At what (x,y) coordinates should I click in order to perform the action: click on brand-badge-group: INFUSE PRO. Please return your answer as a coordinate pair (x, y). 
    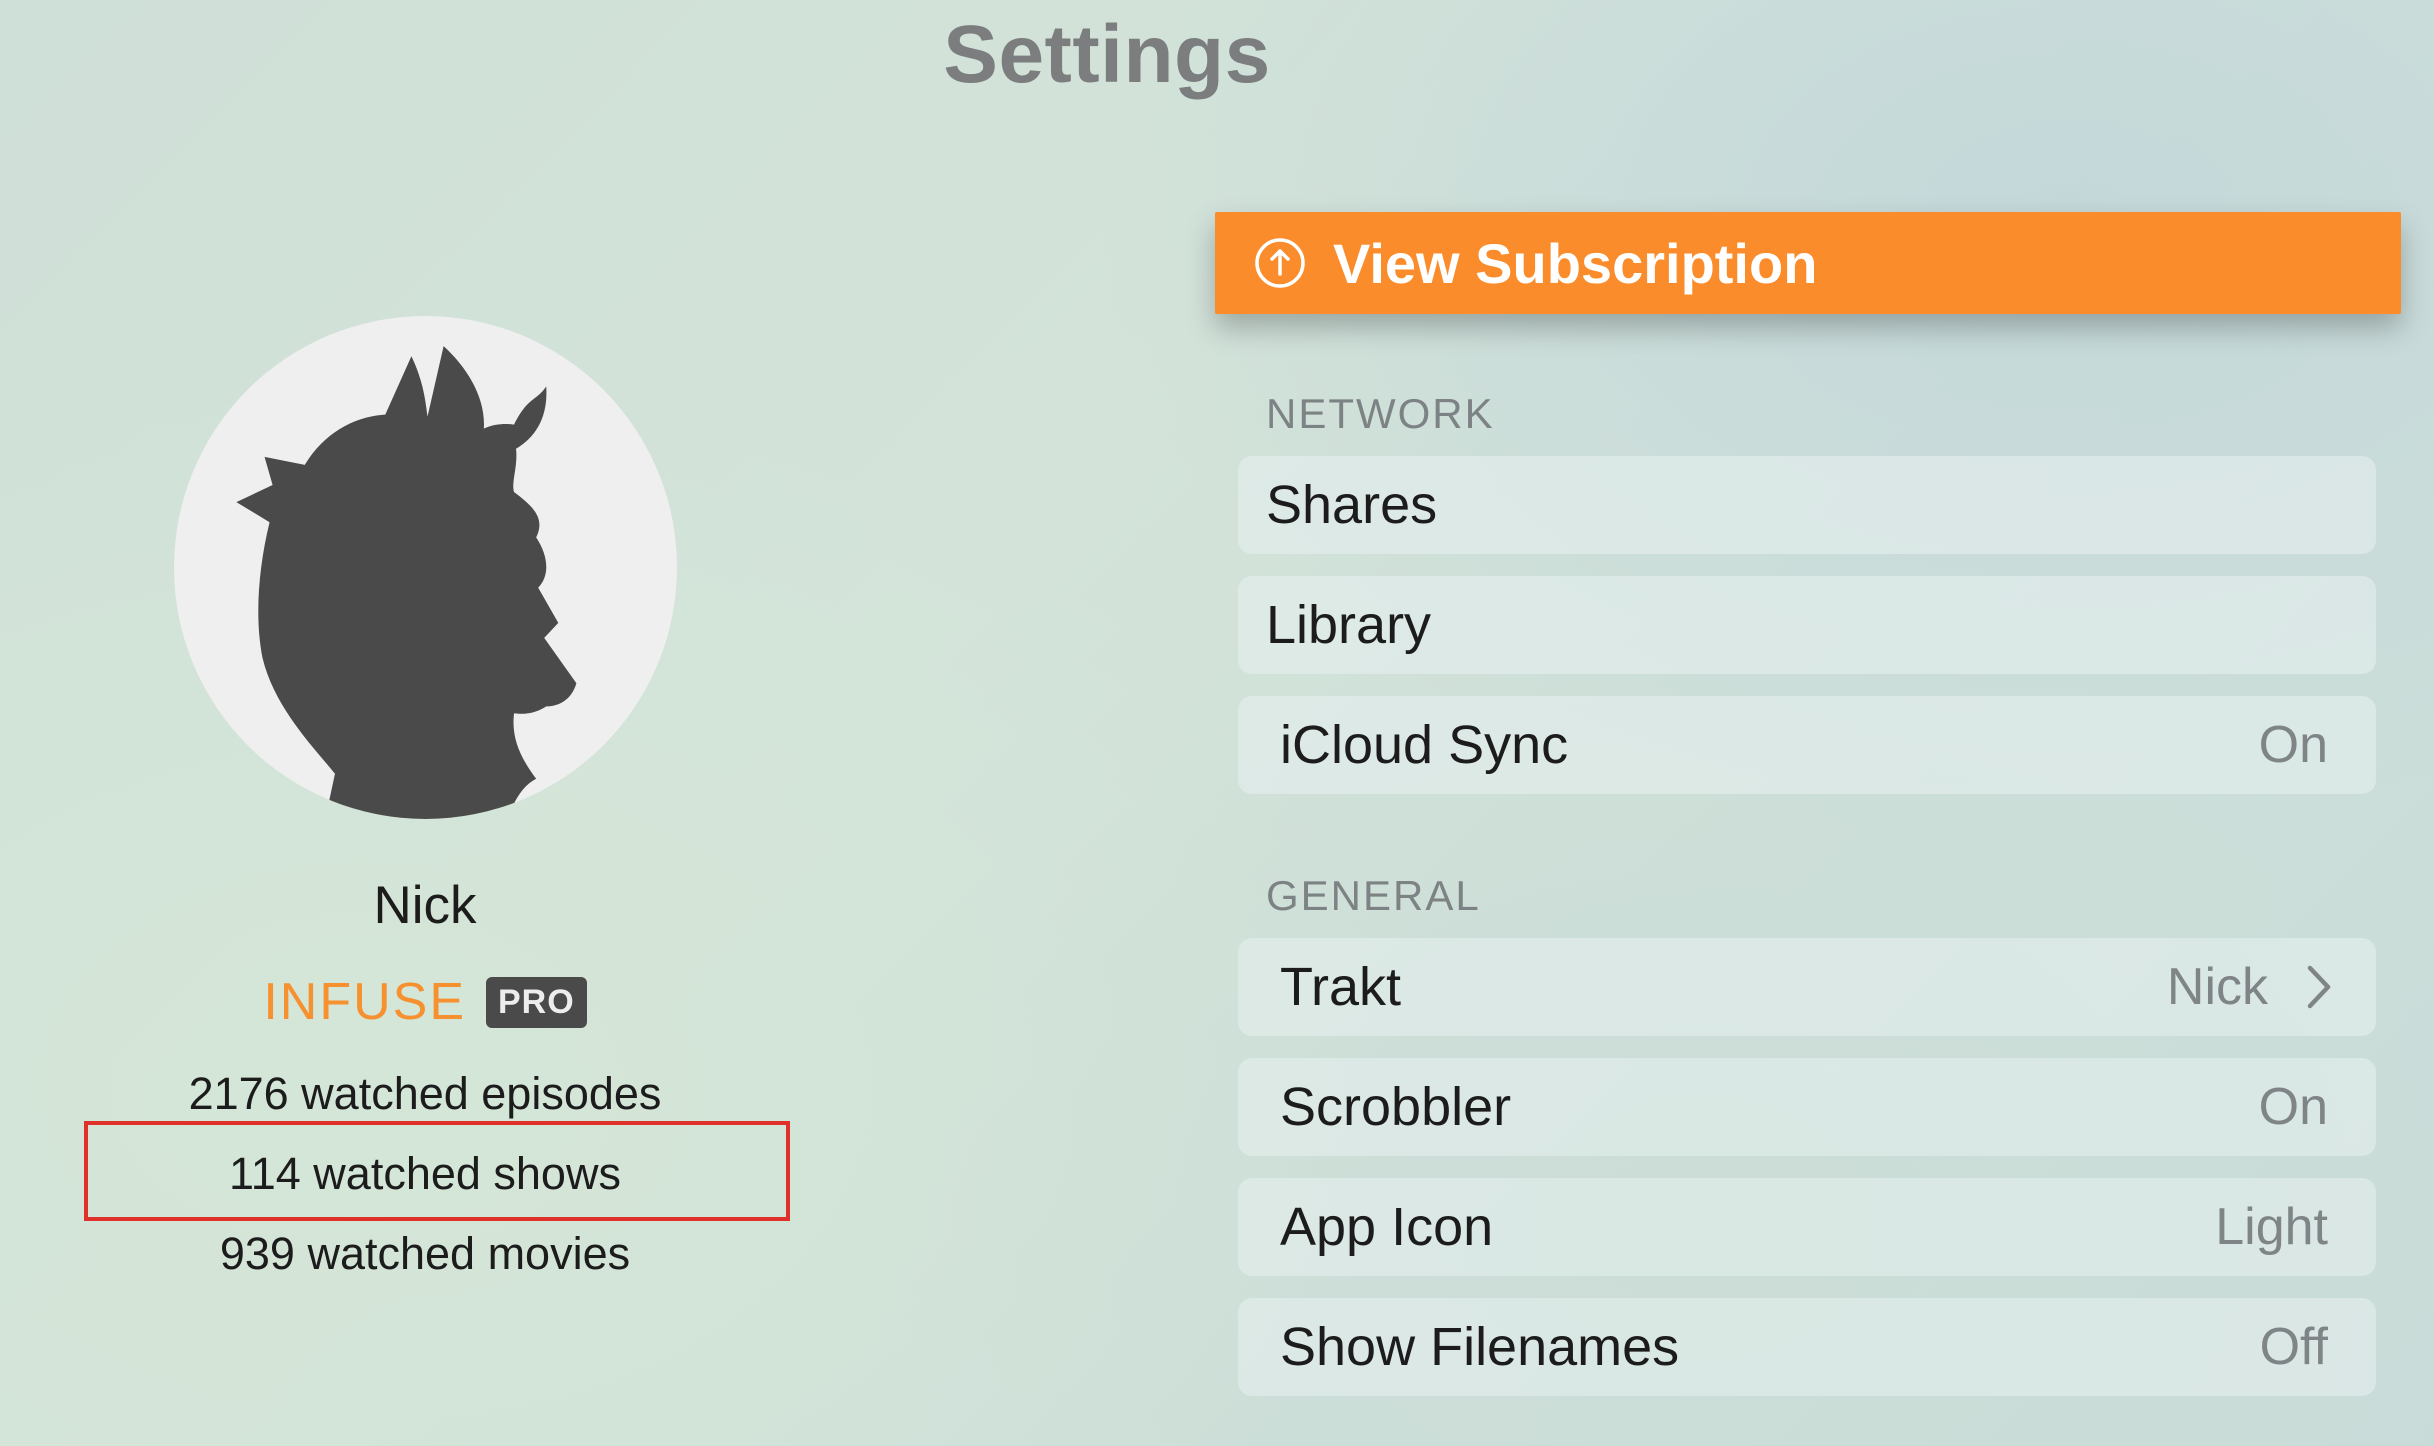
    Looking at the image, I should click on (425, 1002).